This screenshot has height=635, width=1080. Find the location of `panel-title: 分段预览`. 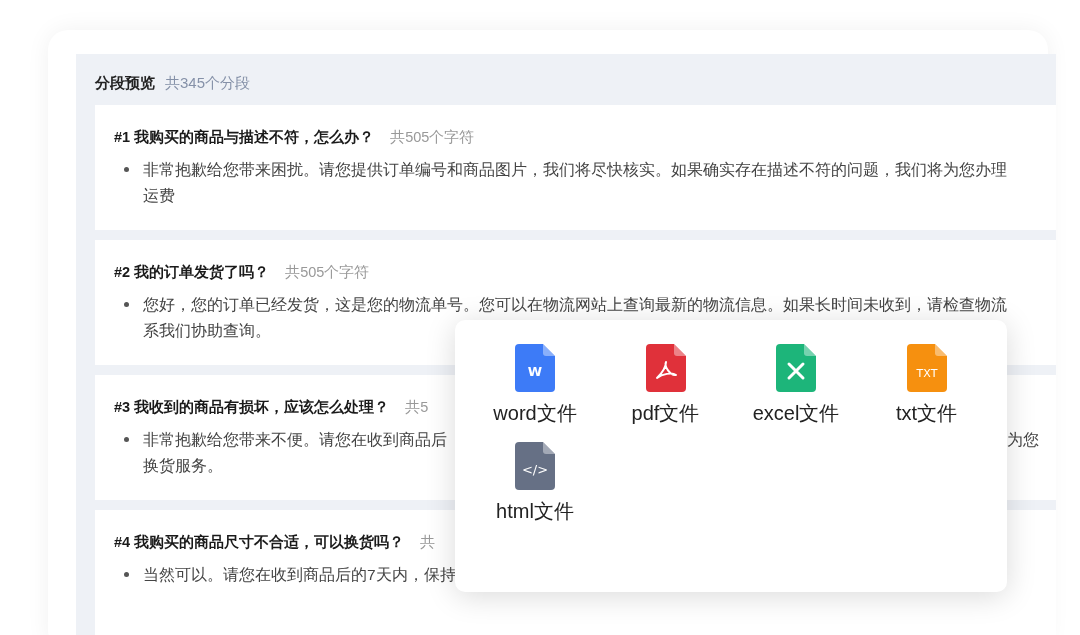

panel-title: 分段预览 is located at coordinates (125, 83).